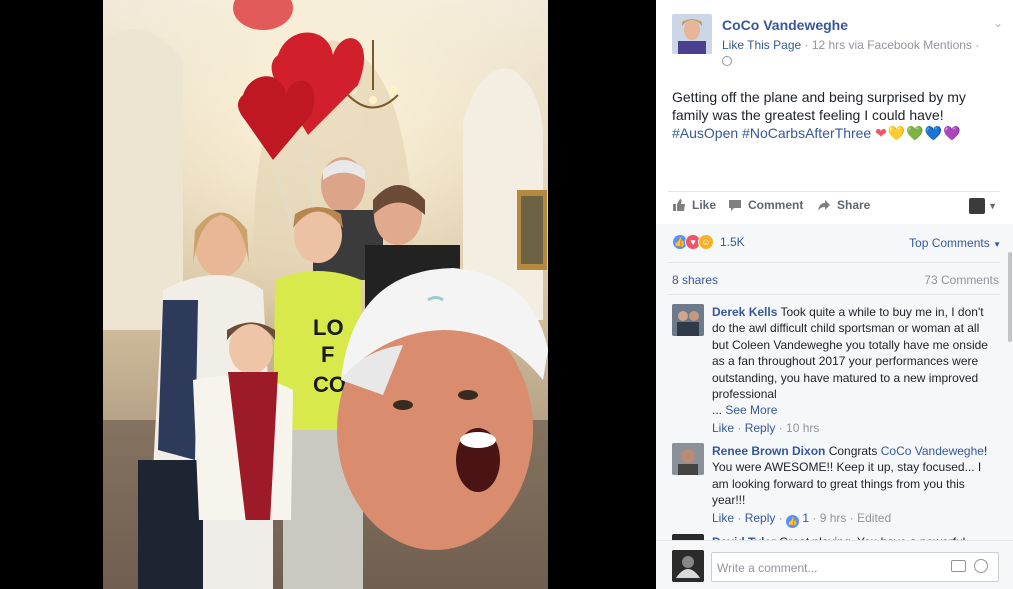  I want to click on emoji-icon, so click(981, 566).